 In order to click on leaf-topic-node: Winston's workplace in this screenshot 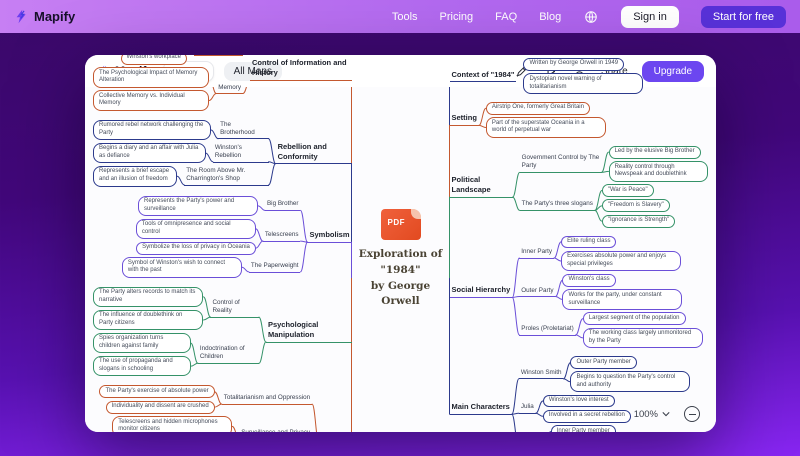, I will do `click(154, 60)`.